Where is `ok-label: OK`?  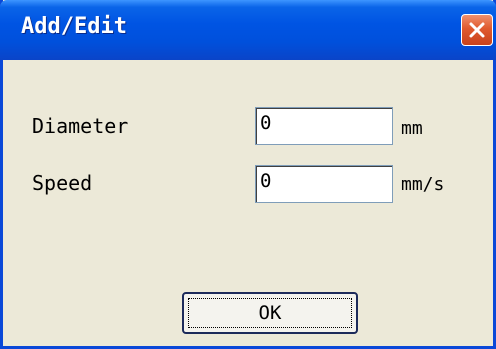 ok-label: OK is located at coordinates (270, 313).